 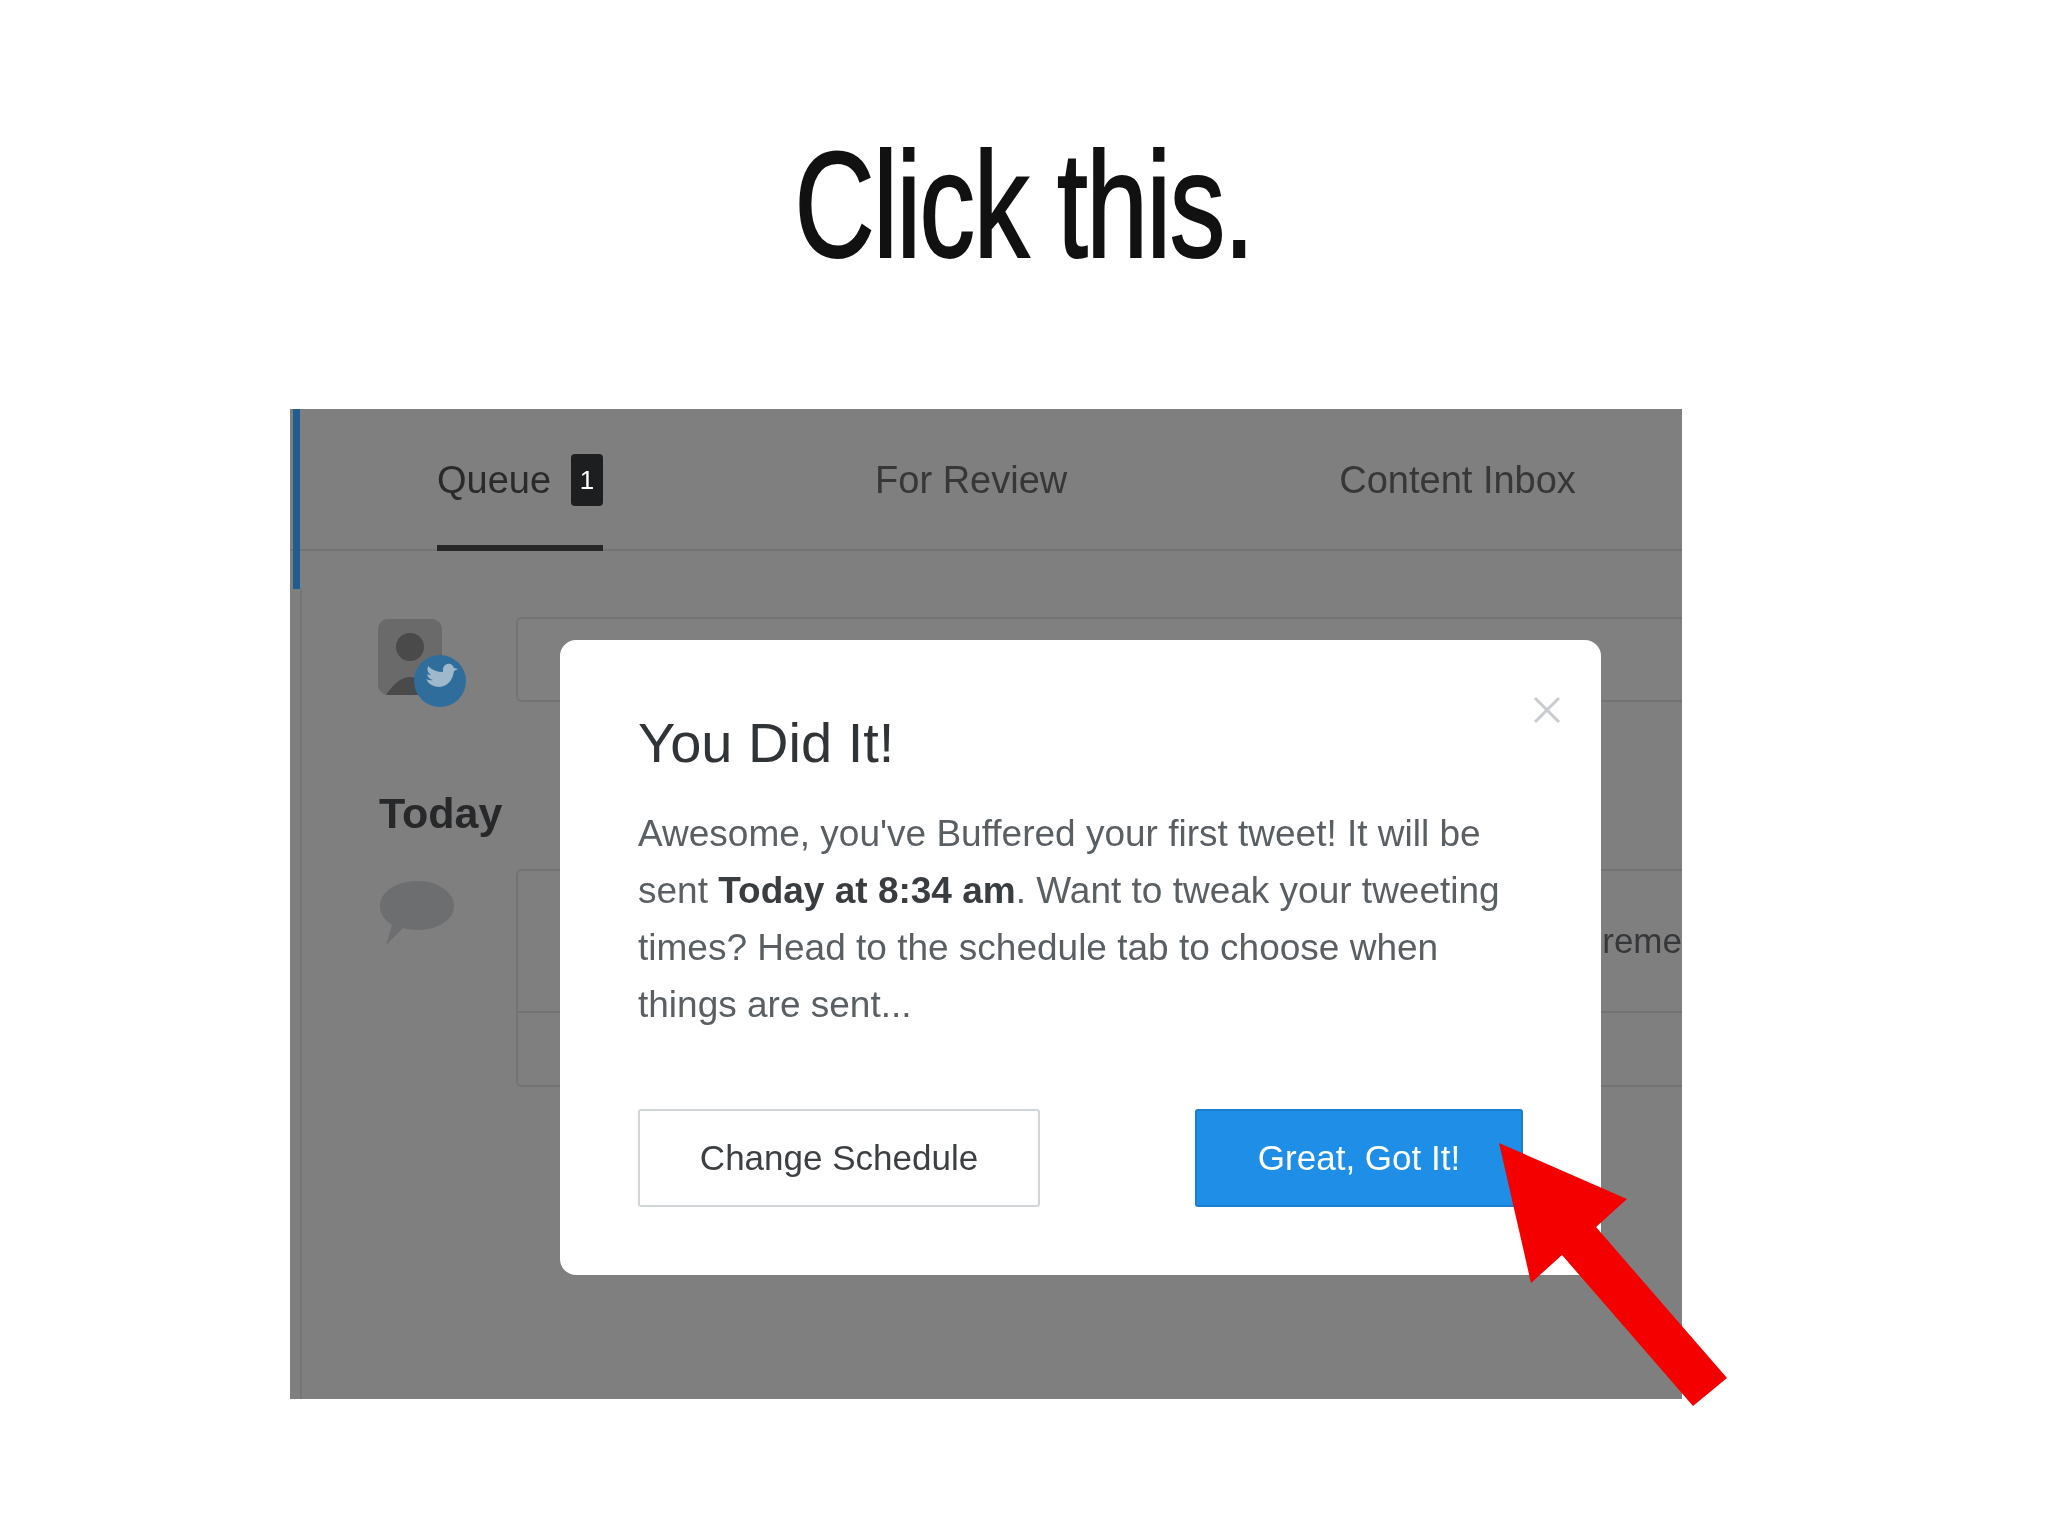 I want to click on confirm-button: Great, Got It!, so click(x=1359, y=1158).